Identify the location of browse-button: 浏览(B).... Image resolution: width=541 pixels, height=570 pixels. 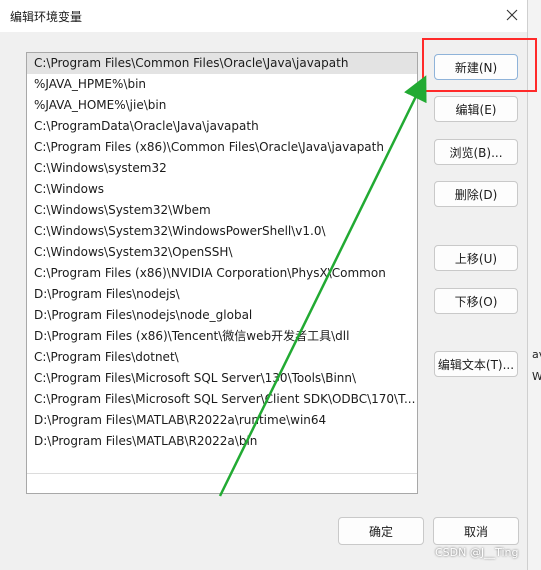
(476, 152).